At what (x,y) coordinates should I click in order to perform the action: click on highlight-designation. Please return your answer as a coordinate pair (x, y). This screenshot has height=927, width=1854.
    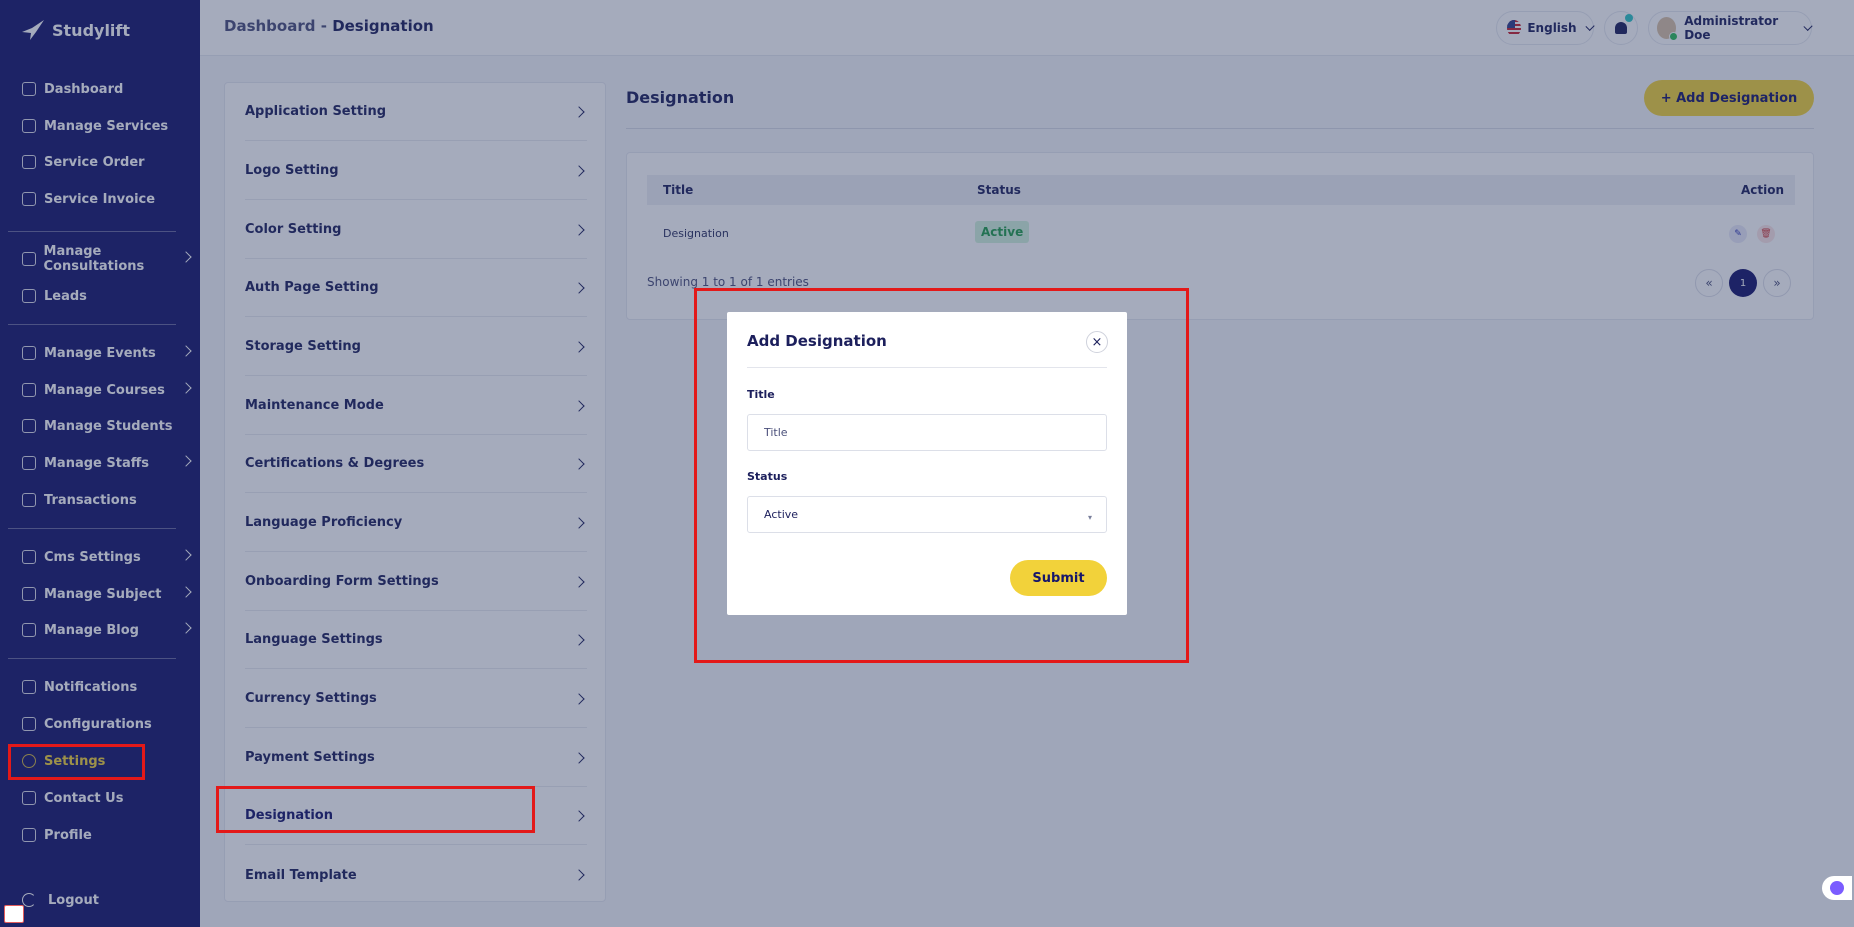
    Looking at the image, I should click on (375, 809).